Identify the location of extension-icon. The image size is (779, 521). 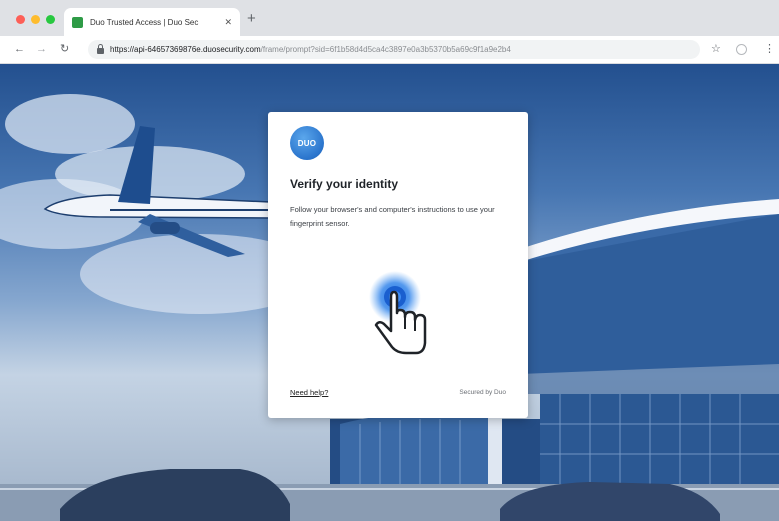
(741, 49).